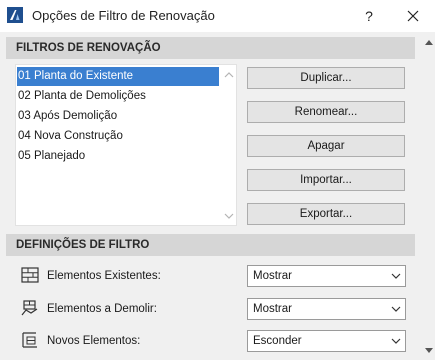 This screenshot has width=435, height=360. I want to click on close-icon, so click(413, 16).